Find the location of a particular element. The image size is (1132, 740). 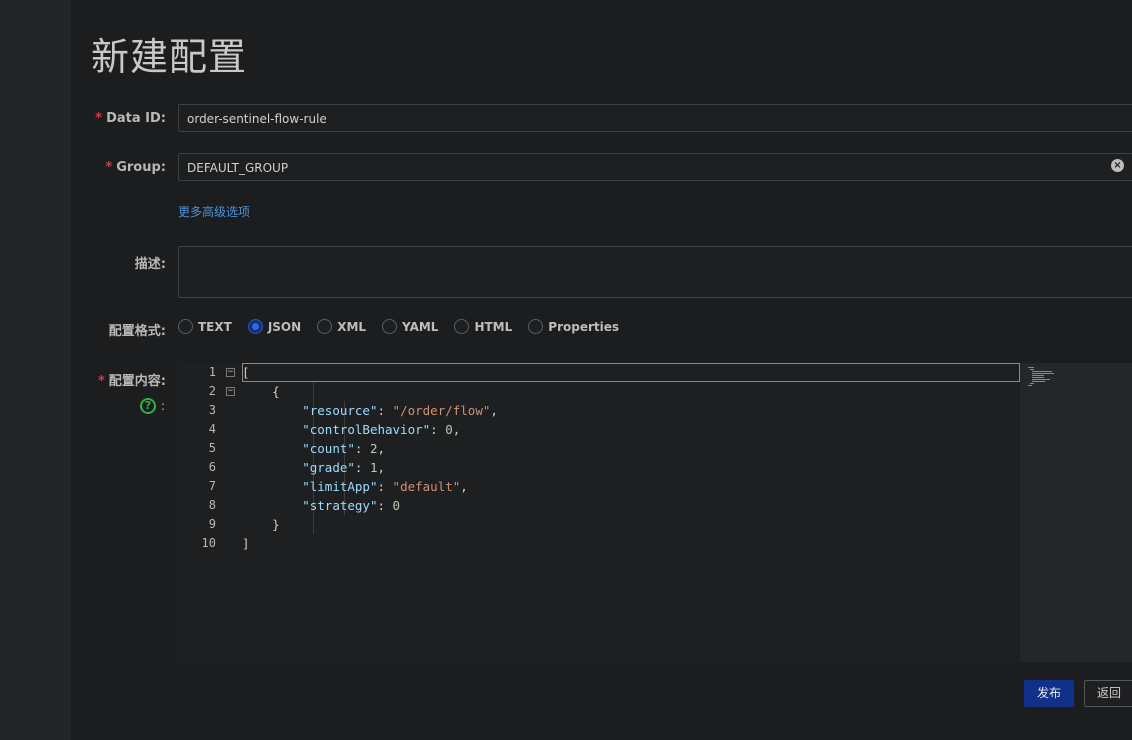

code-line: "strategy": 0 is located at coordinates (351, 505).